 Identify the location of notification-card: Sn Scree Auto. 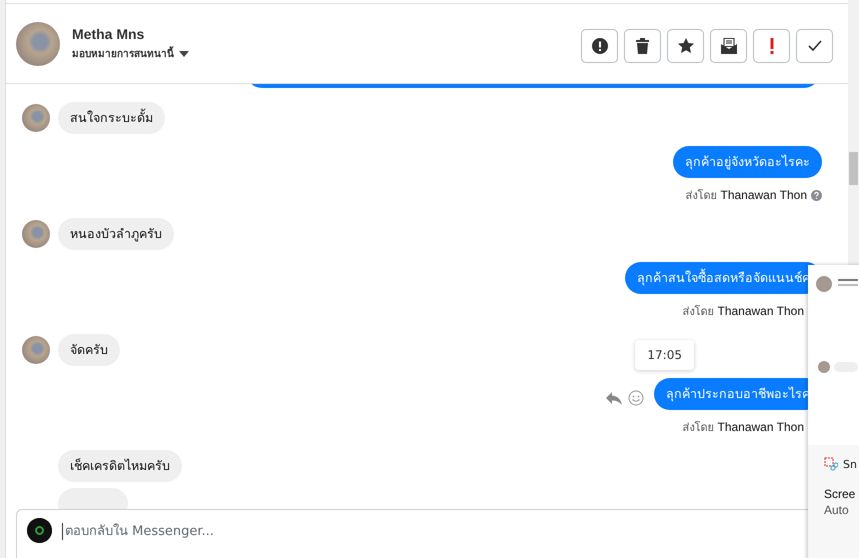
(833, 411).